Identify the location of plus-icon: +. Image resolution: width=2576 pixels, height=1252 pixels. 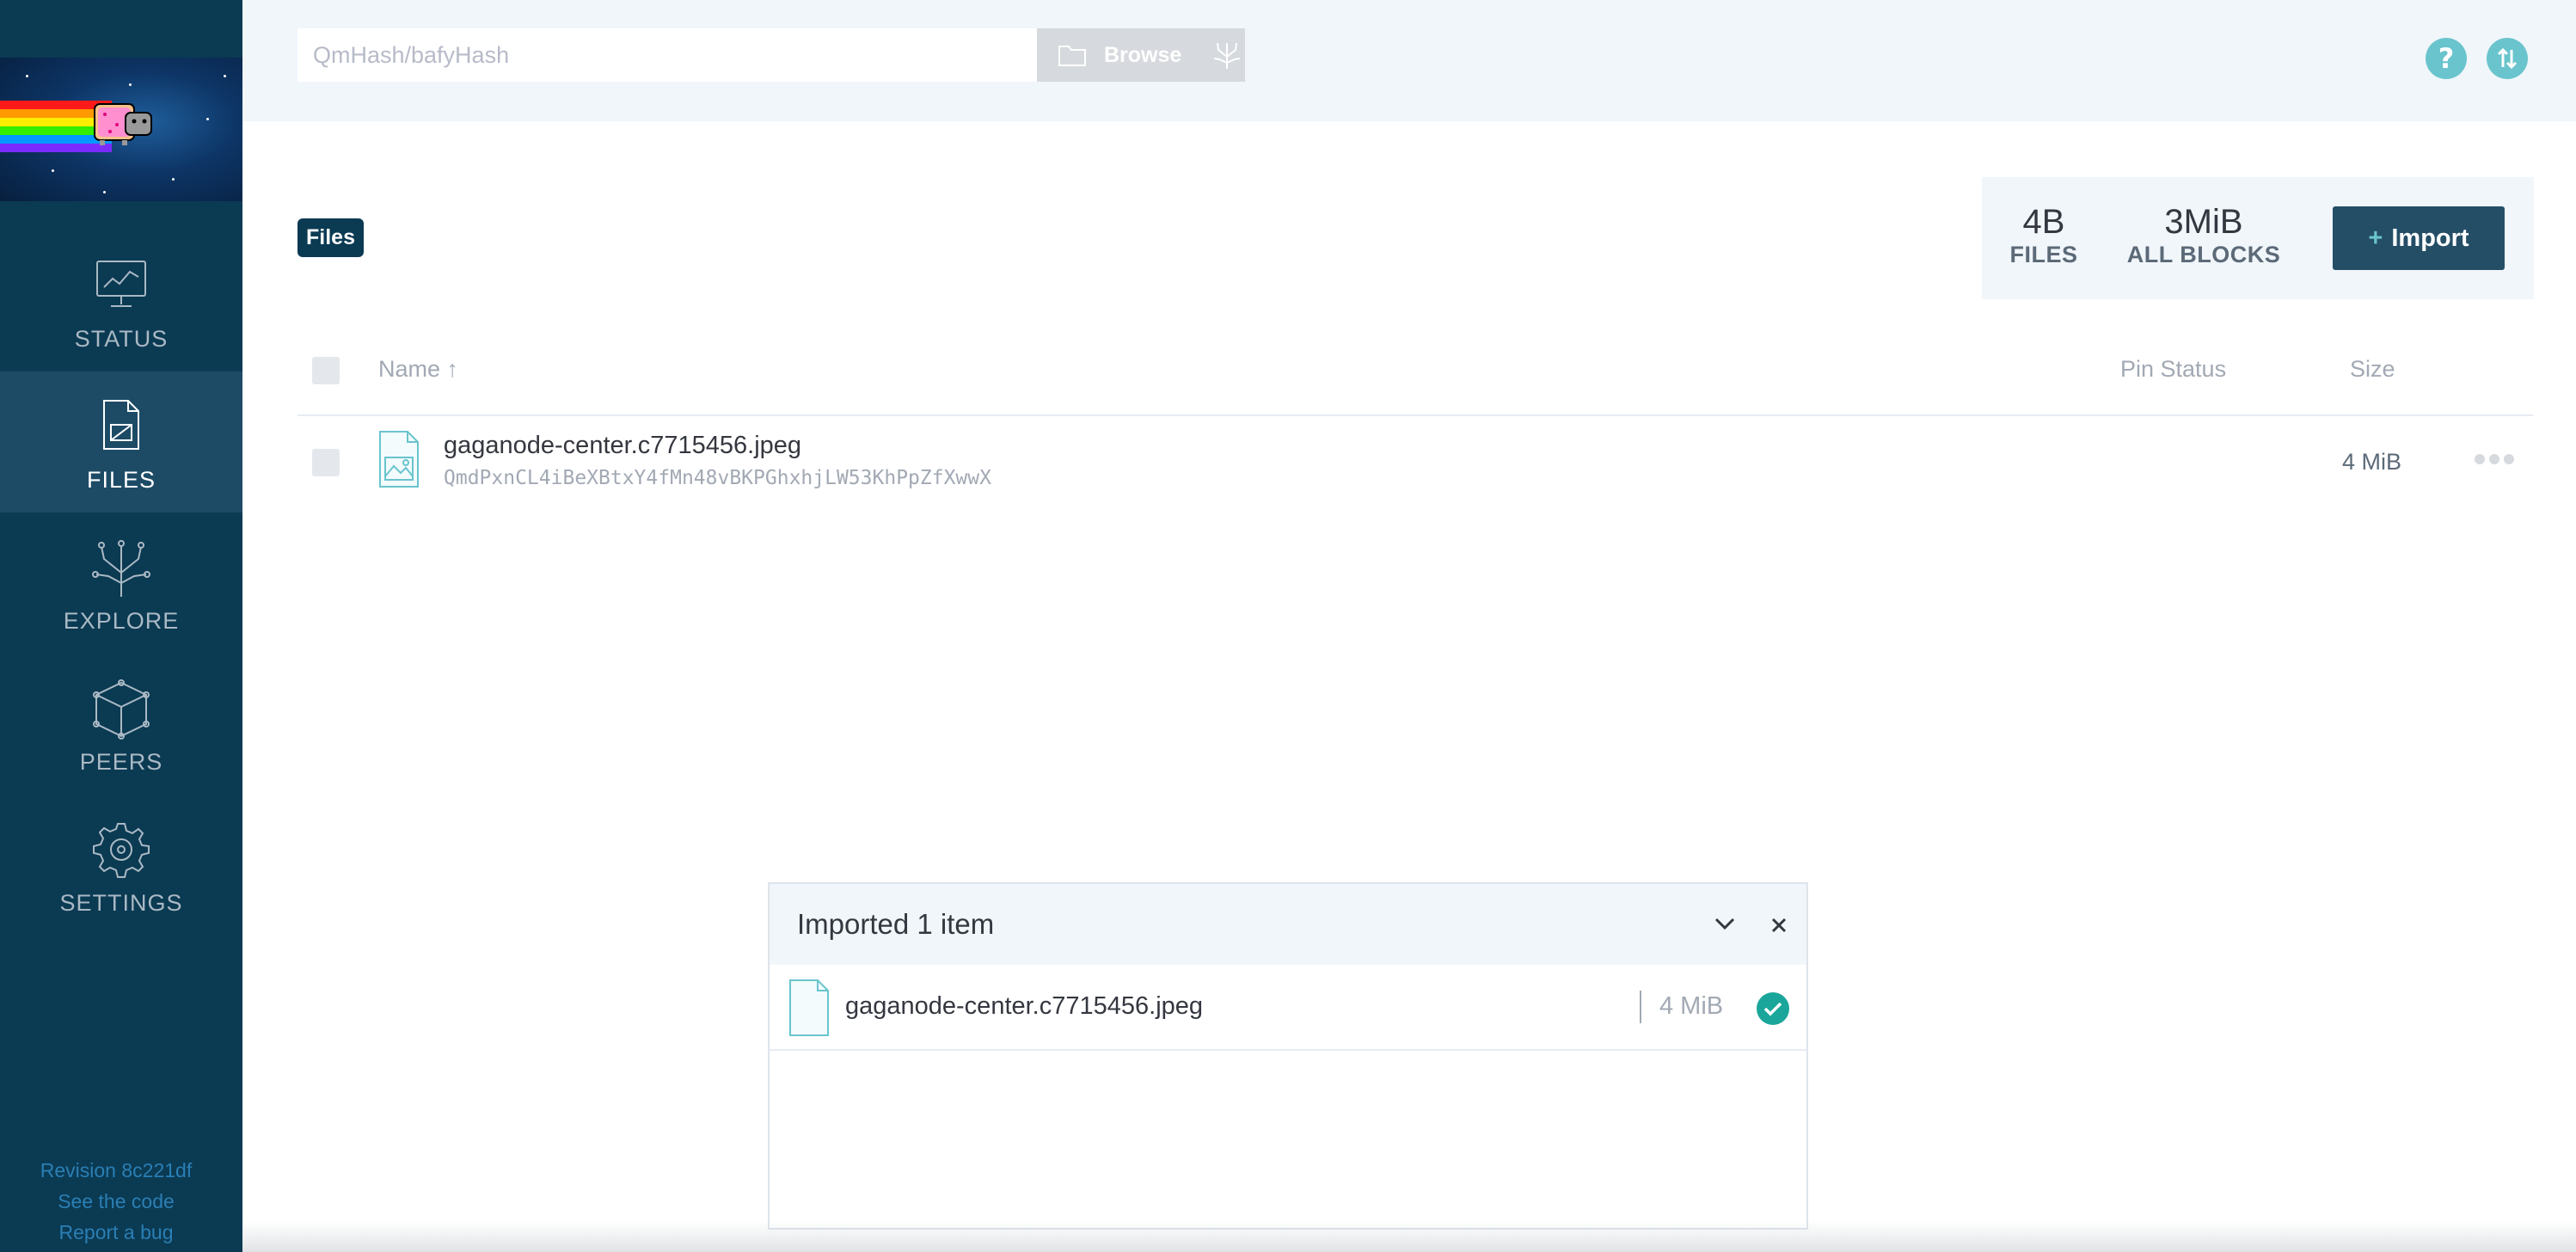
(2376, 238).